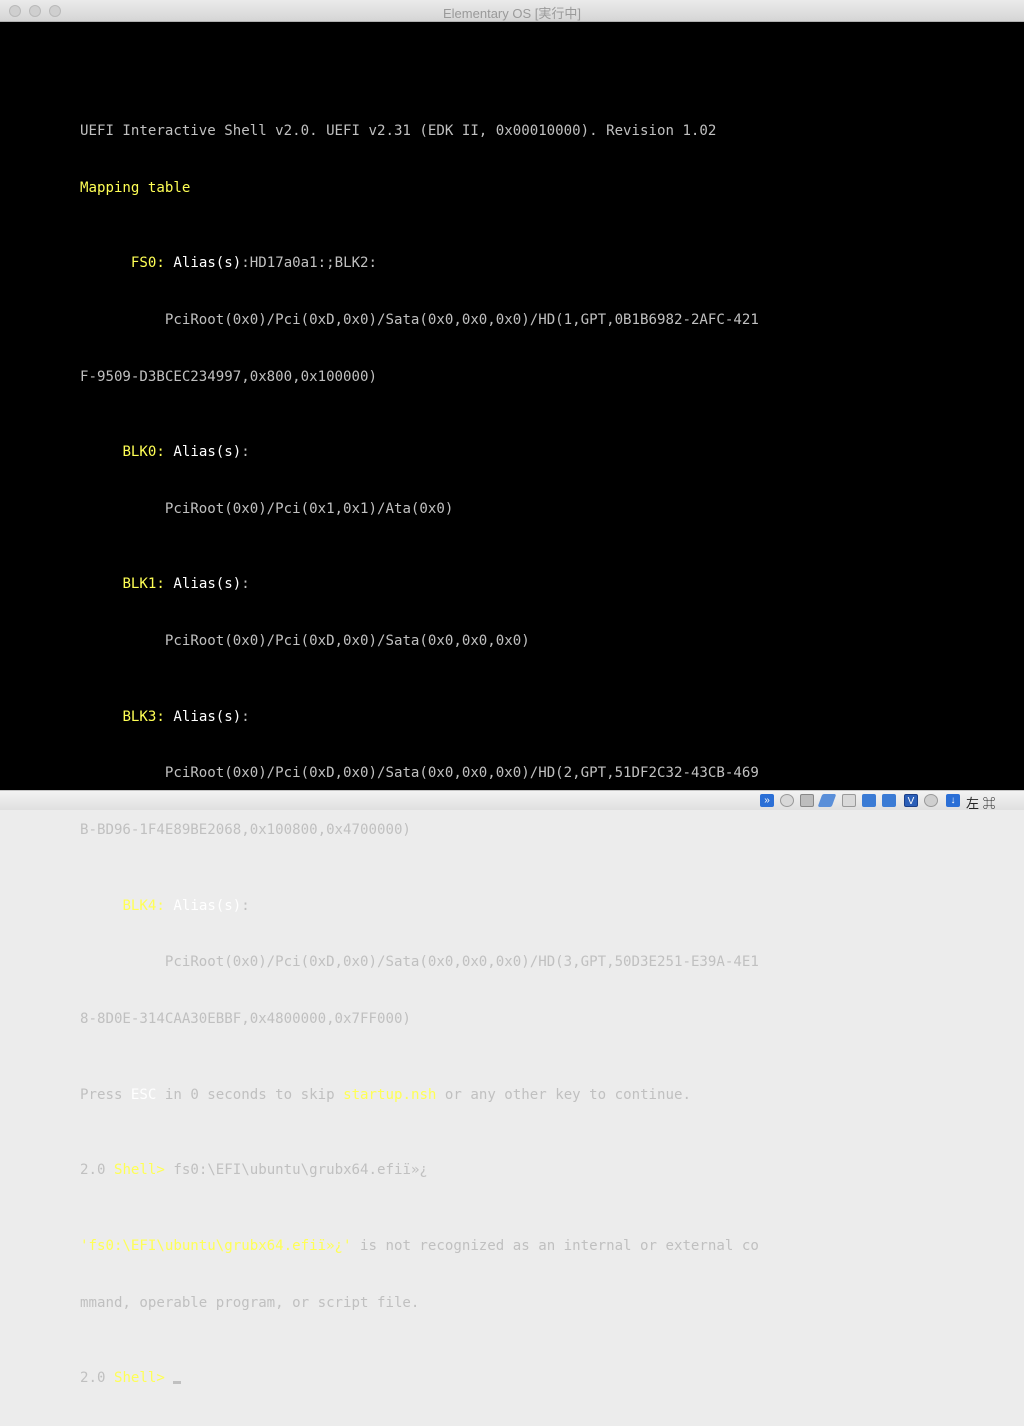 The width and height of the screenshot is (1024, 1426). Describe the element at coordinates (186, 716) in the screenshot. I see `blk3-alias-line: BLK3: Alias(s):` at that location.